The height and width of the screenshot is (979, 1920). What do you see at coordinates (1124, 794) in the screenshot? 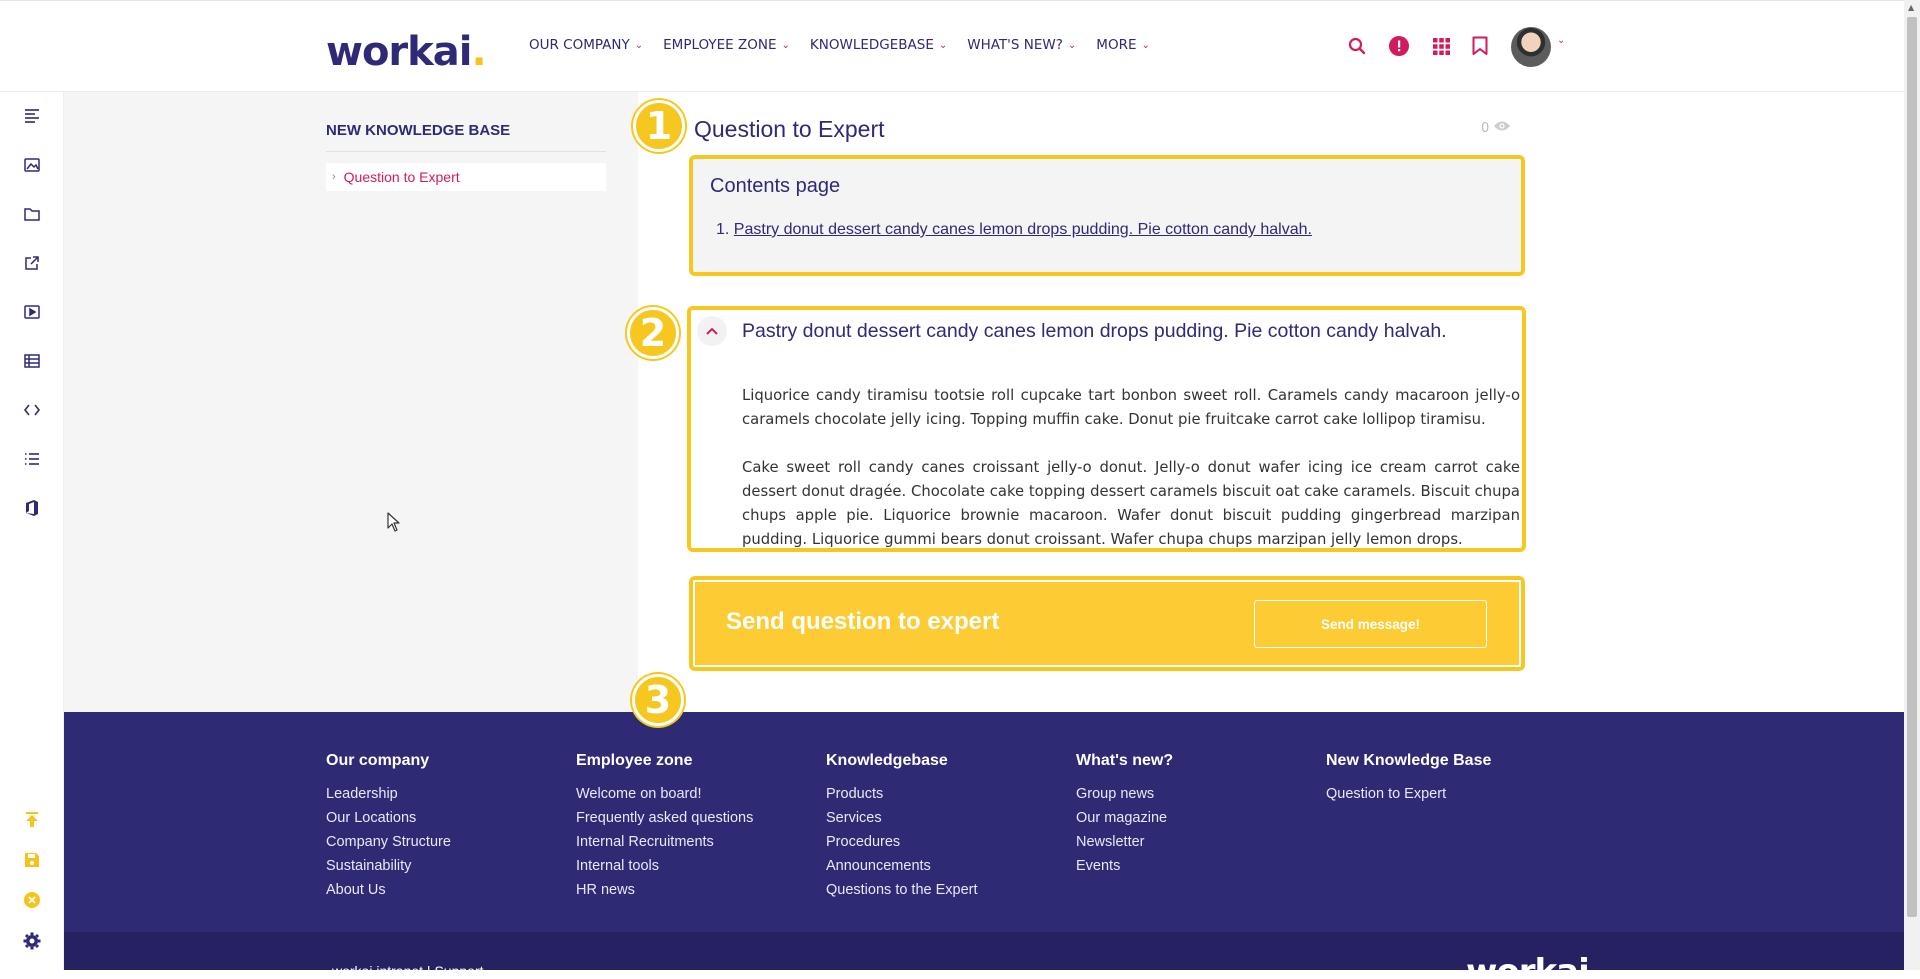
I see `footer-link: Group news` at bounding box center [1124, 794].